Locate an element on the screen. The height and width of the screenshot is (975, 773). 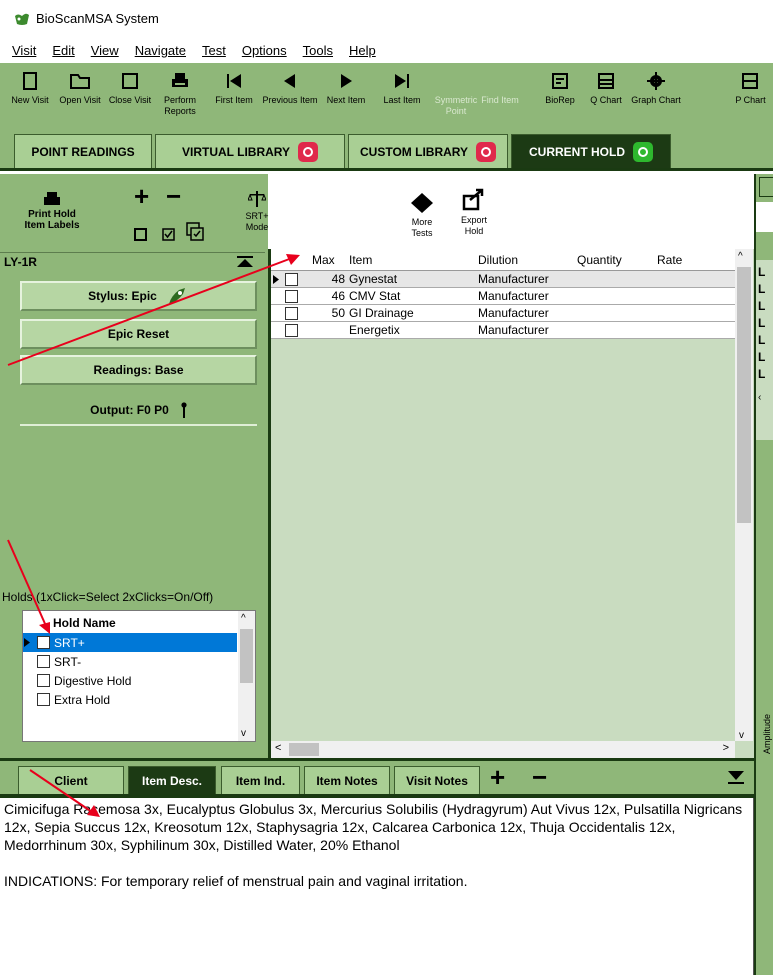
tab-visit-notes: Visit Notes is located at coordinates (437, 780).